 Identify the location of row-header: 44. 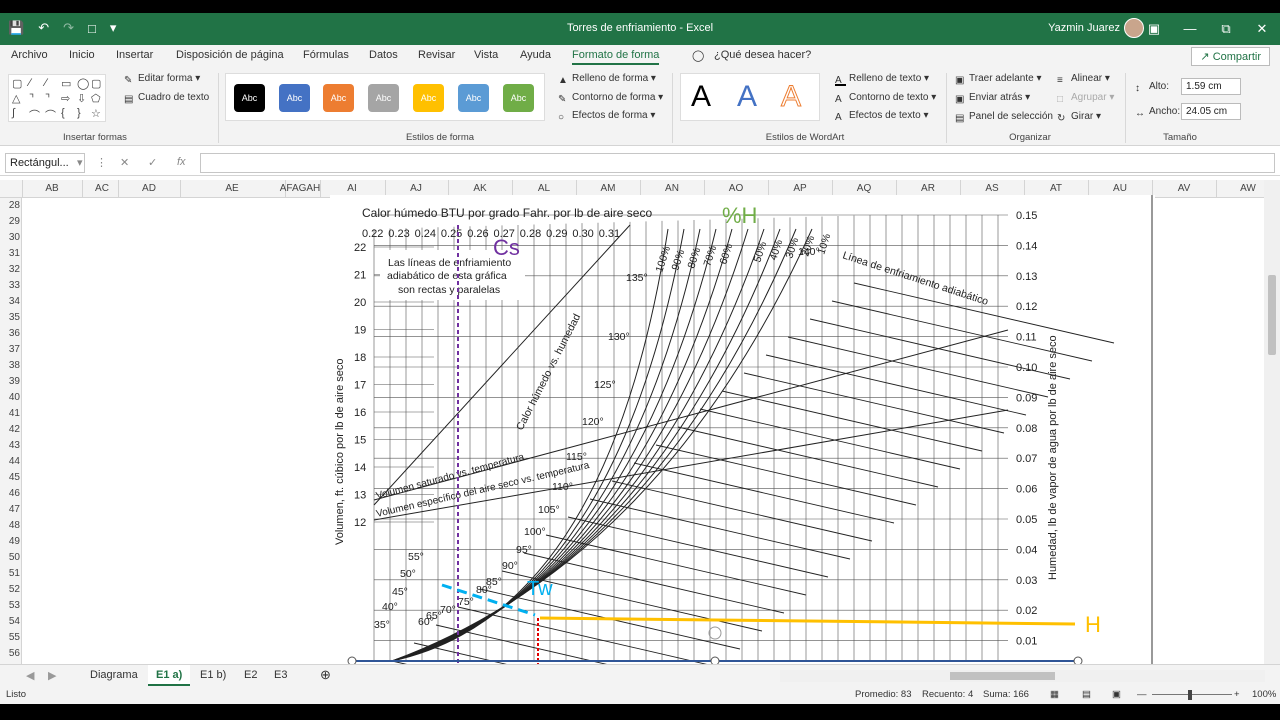
(10, 461).